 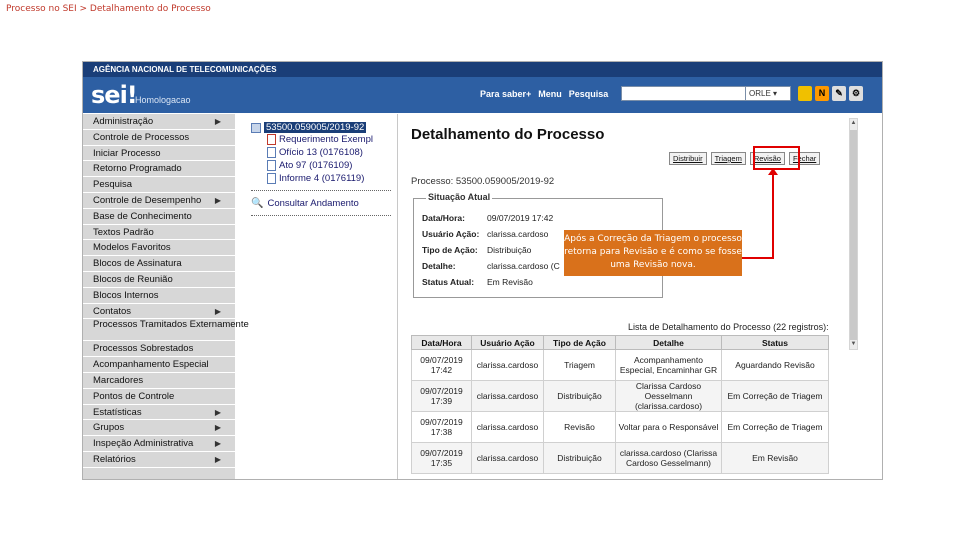 I want to click on situation-row: Detalhe: clarissa.cardoso (C, so click(x=491, y=266).